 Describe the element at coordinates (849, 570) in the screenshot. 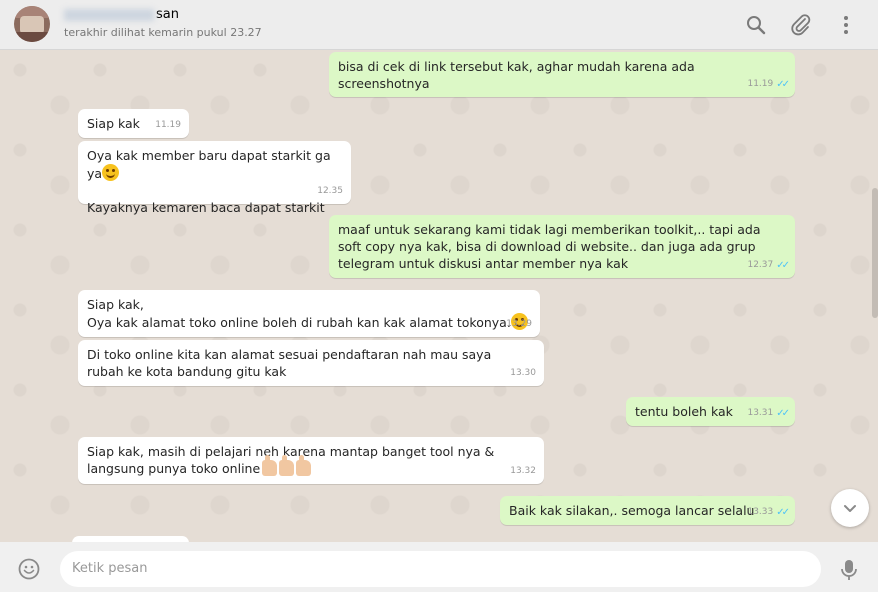

I see `microphone-icon` at that location.